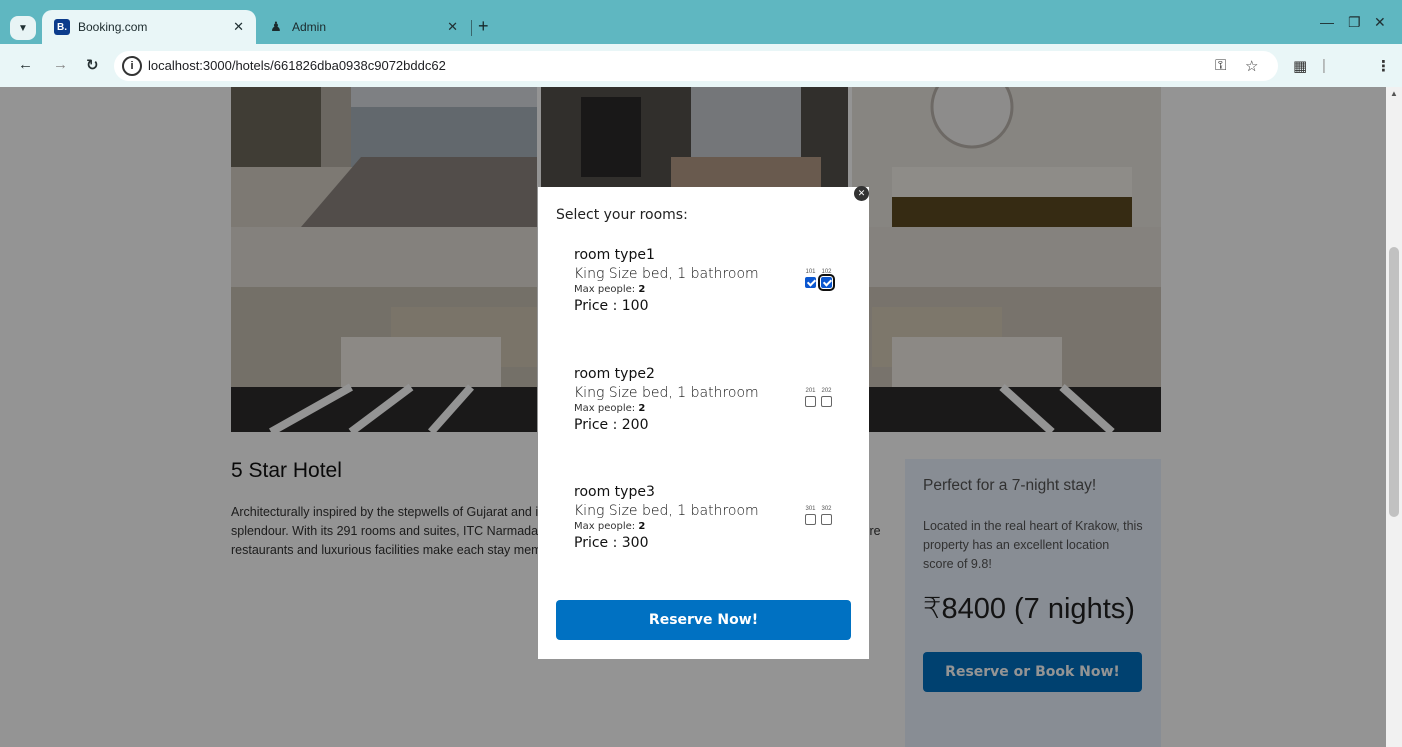 The image size is (1402, 747). I want to click on room-number-label: 101, so click(810, 272).